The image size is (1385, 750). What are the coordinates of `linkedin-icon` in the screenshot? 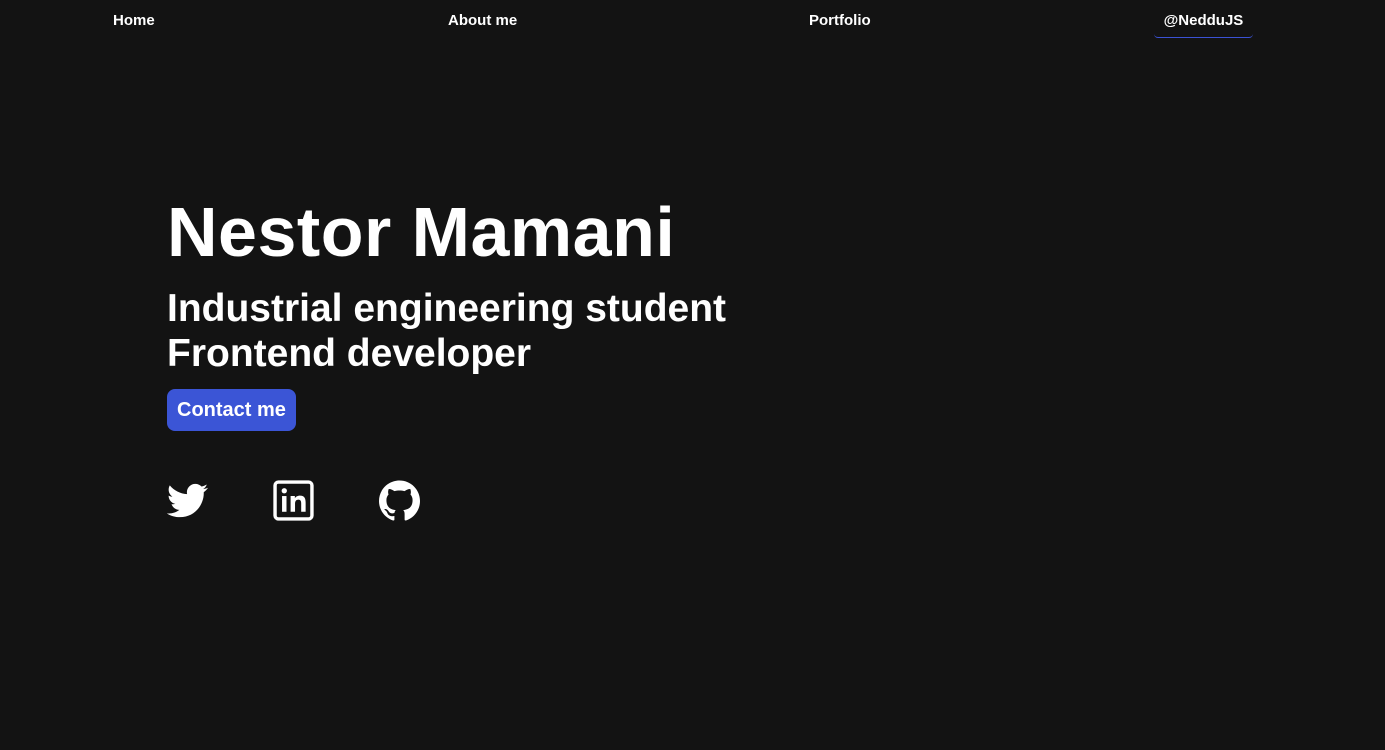 It's located at (293, 500).